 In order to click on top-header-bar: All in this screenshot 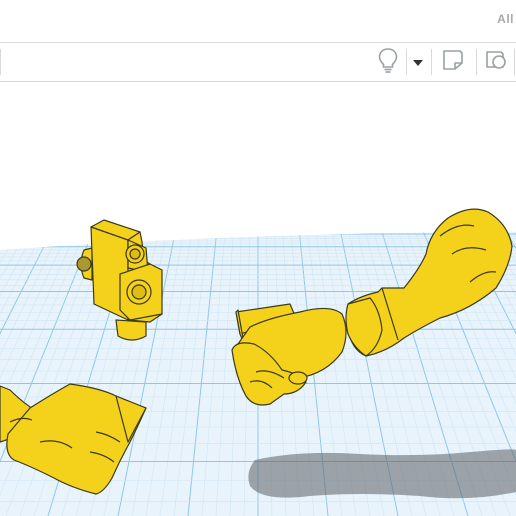, I will do `click(258, 21)`.